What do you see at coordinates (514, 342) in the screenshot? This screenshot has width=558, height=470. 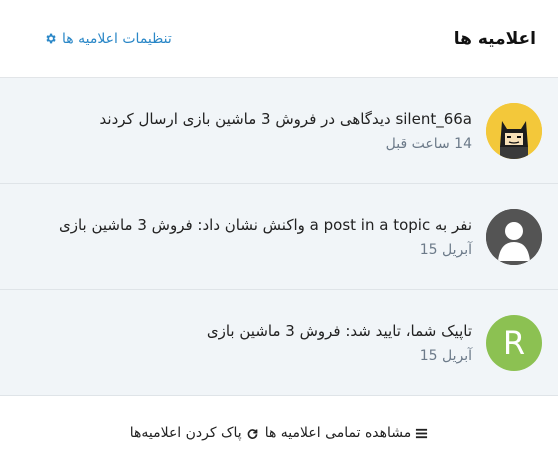 I see `letter-avatar: R` at bounding box center [514, 342].